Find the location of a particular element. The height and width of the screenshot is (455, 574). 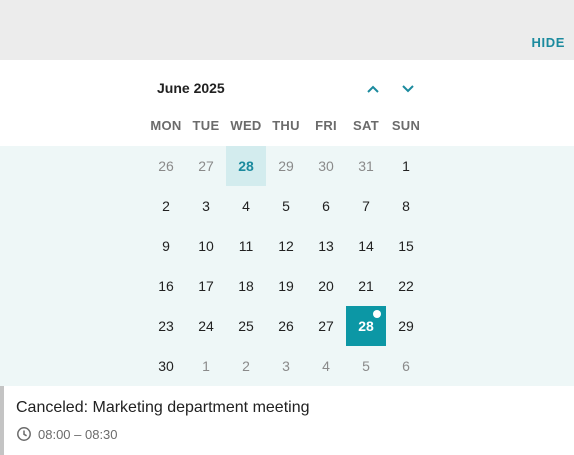

weekday-header: MON TUE WED THU FRI SAT SUN is located at coordinates (286, 126).